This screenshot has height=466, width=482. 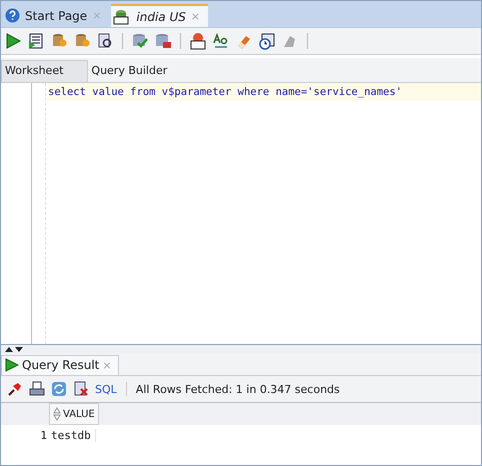 I want to click on table-cell: testdb, so click(x=72, y=435).